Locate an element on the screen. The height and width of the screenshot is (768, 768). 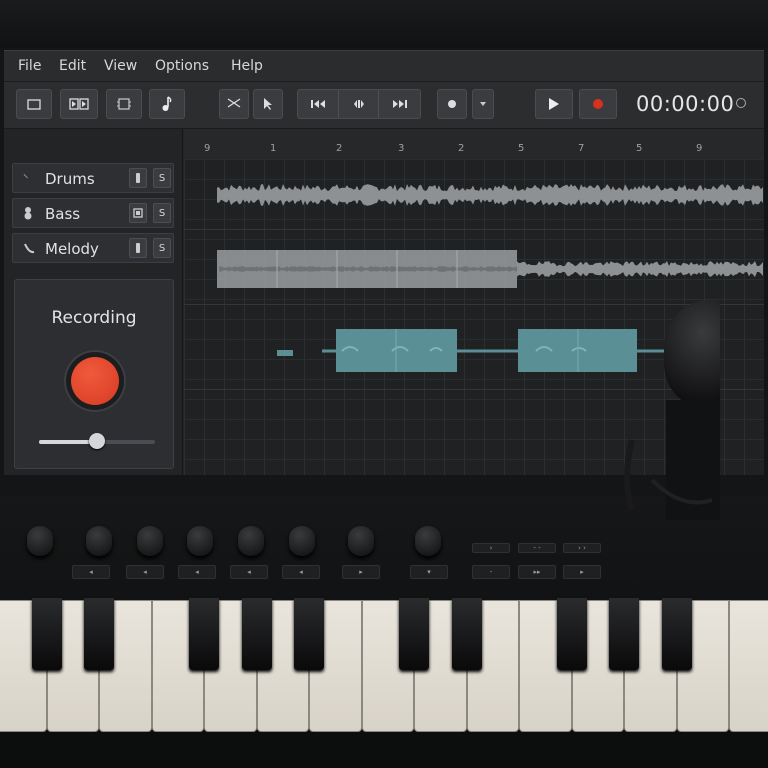
record-button is located at coordinates (598, 104).